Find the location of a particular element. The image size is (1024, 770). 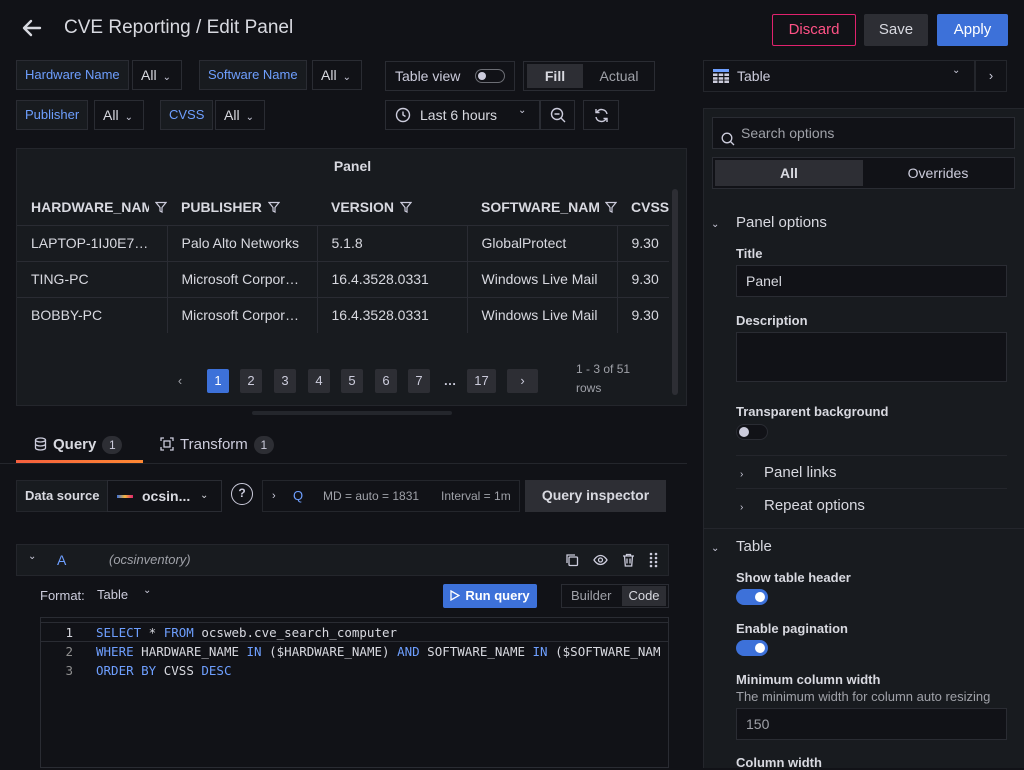

discard-button: Discard is located at coordinates (814, 30).